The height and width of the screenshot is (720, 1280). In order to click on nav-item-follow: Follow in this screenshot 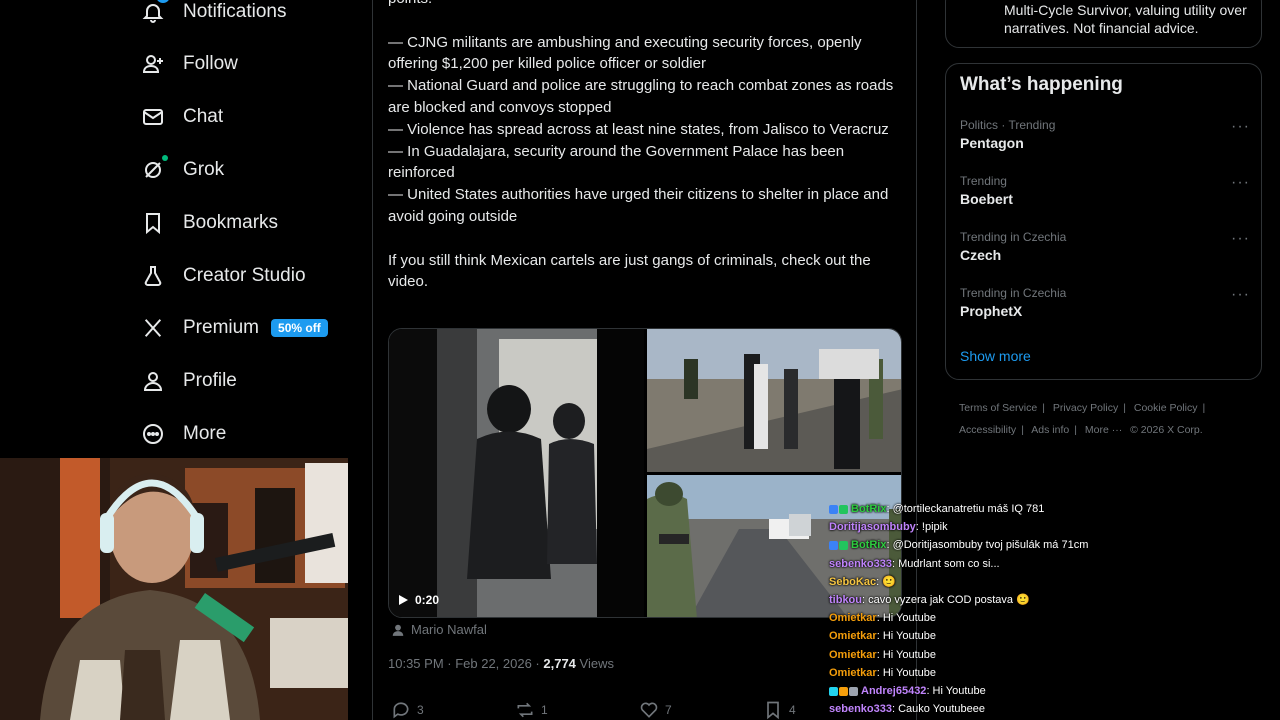, I will do `click(189, 64)`.